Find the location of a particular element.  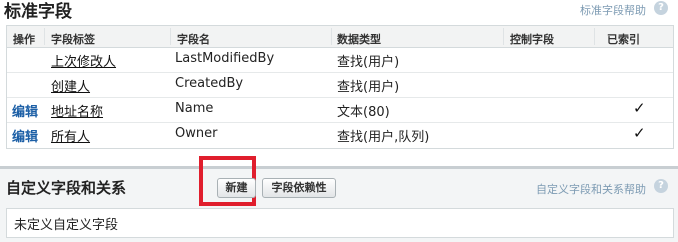

custom-fields-help-link: 自定义字段和关系帮助 is located at coordinates (591, 189).